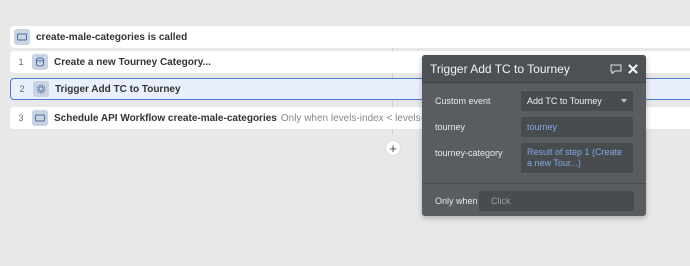 The width and height of the screenshot is (690, 266). What do you see at coordinates (450, 127) in the screenshot?
I see `tourney-label: tourney` at bounding box center [450, 127].